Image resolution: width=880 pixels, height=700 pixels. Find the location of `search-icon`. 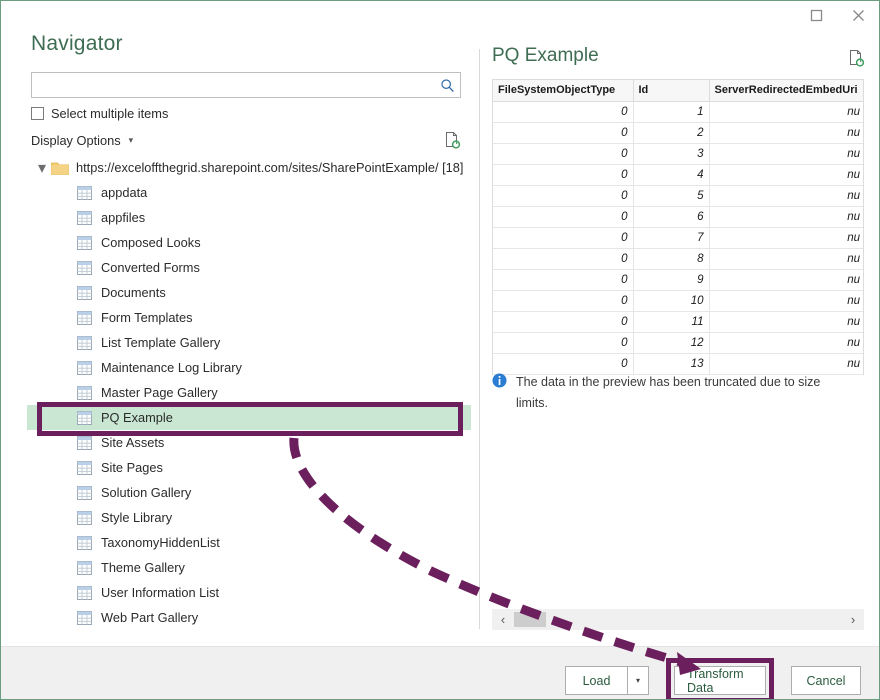

search-icon is located at coordinates (447, 85).